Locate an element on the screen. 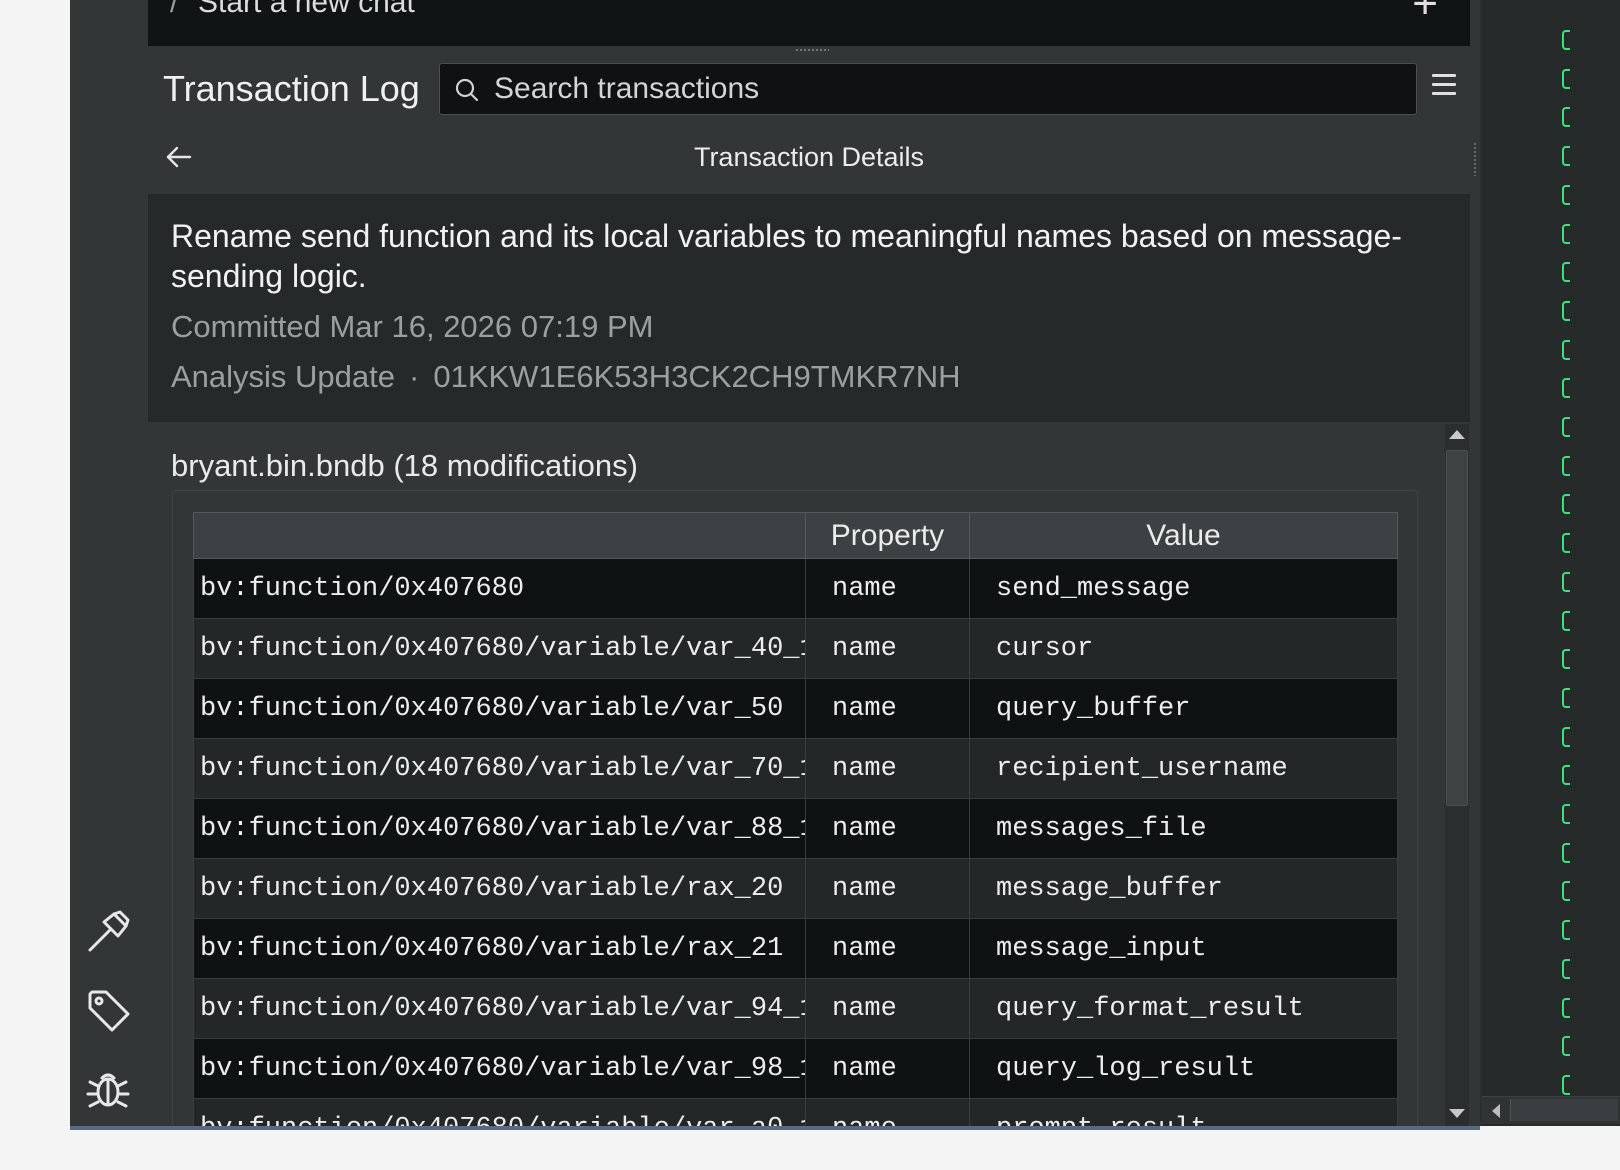  cell-path: bv:function/0x407680/variable/var_70_1 is located at coordinates (499, 768).